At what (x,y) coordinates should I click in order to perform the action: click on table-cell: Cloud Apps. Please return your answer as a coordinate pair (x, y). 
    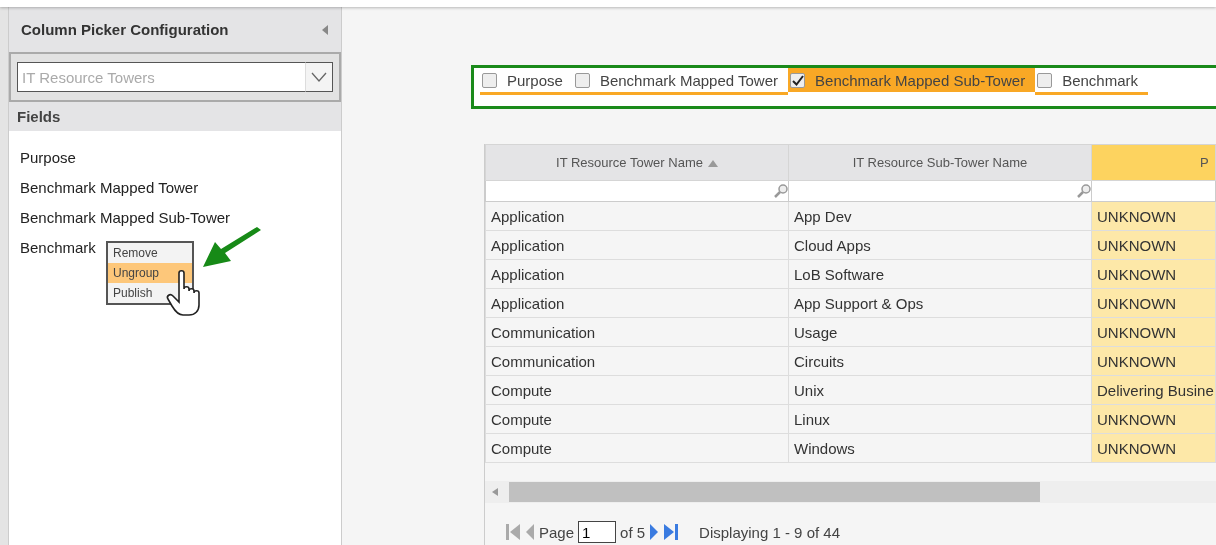
    Looking at the image, I should click on (940, 245).